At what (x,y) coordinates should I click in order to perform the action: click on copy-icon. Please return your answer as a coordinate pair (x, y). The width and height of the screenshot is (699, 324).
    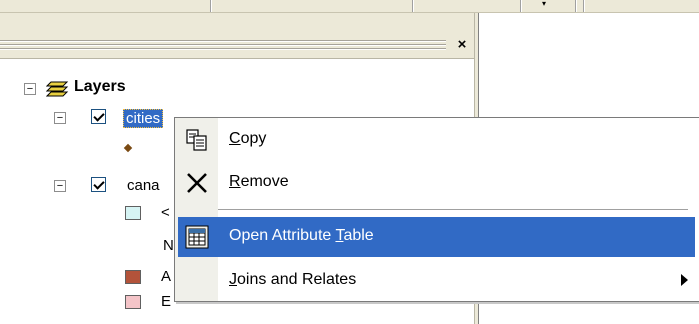
    Looking at the image, I should click on (196, 140).